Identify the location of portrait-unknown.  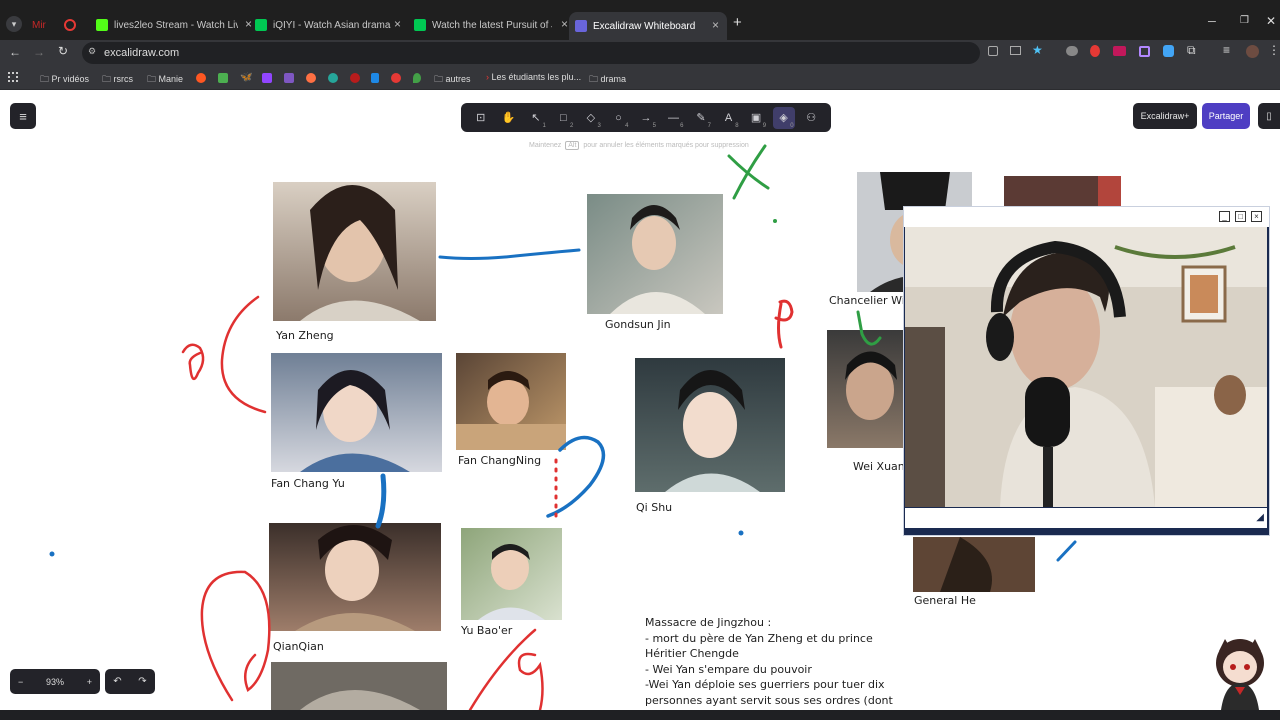
(1062, 191).